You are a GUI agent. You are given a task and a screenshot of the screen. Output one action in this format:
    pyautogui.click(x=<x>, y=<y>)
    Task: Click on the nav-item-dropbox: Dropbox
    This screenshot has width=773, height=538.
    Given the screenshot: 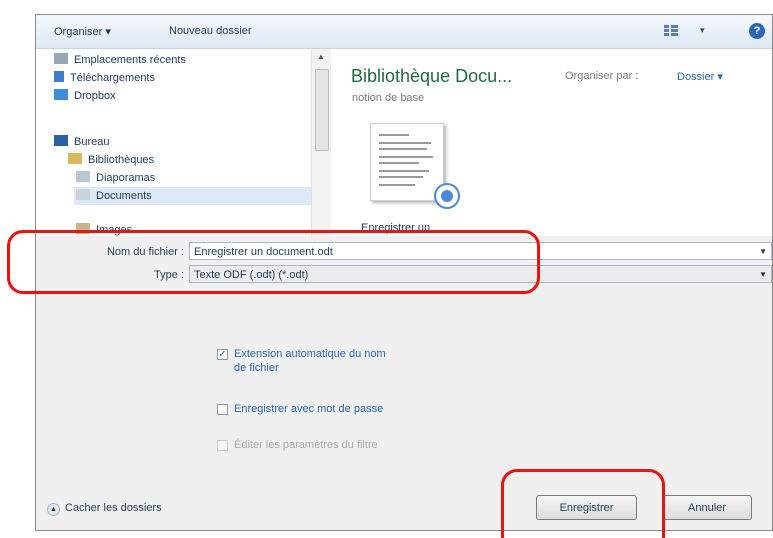 What is the action you would take?
    pyautogui.click(x=85, y=96)
    